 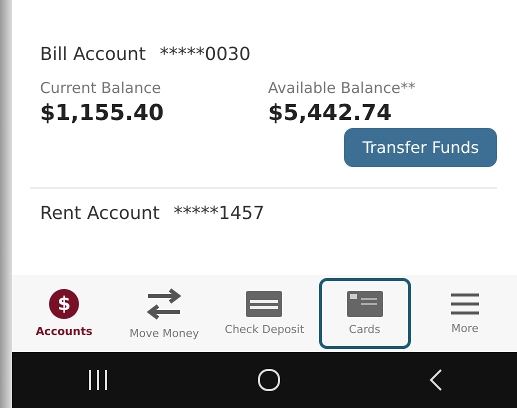 What do you see at coordinates (330, 113) in the screenshot?
I see `balance-amount: $5,442.74` at bounding box center [330, 113].